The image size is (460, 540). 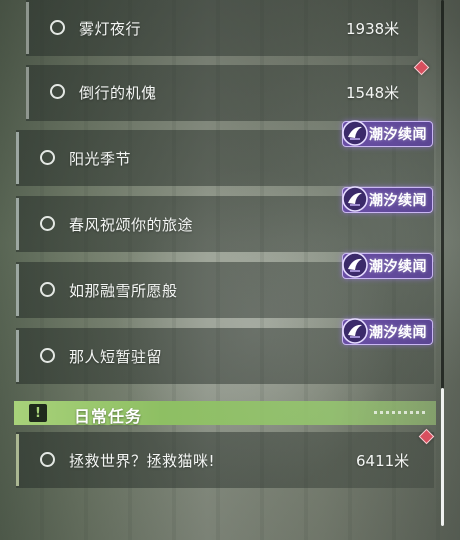 What do you see at coordinates (131, 225) in the screenshot?
I see `quest-title: 春风祝颂你的旅途` at bounding box center [131, 225].